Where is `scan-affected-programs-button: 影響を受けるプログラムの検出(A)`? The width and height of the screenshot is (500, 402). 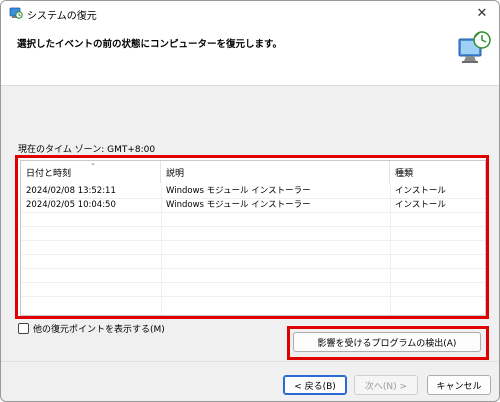
scan-affected-programs-button: 影響を受けるプログラムの検出(A) is located at coordinates (387, 342).